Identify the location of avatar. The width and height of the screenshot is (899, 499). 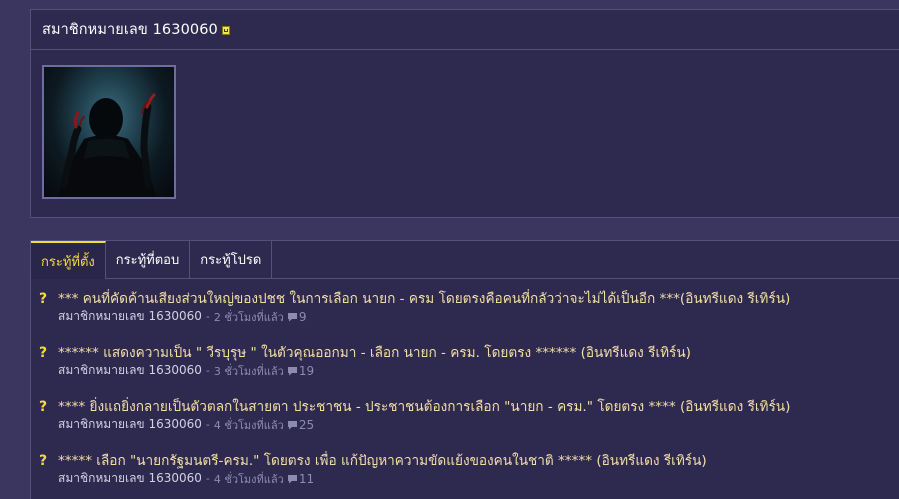
(109, 132).